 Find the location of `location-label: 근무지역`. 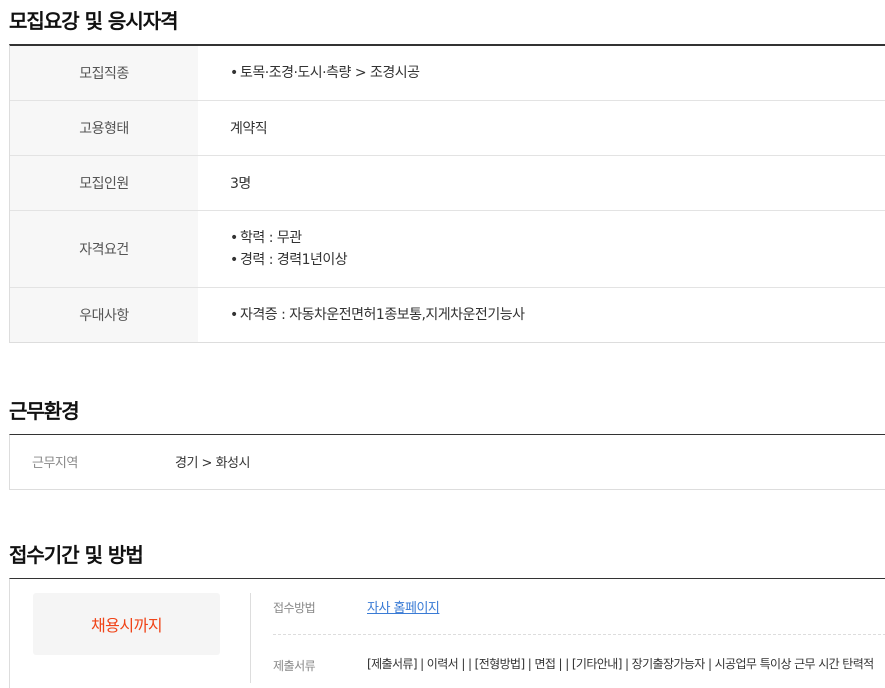

location-label: 근무지역 is located at coordinates (55, 463).